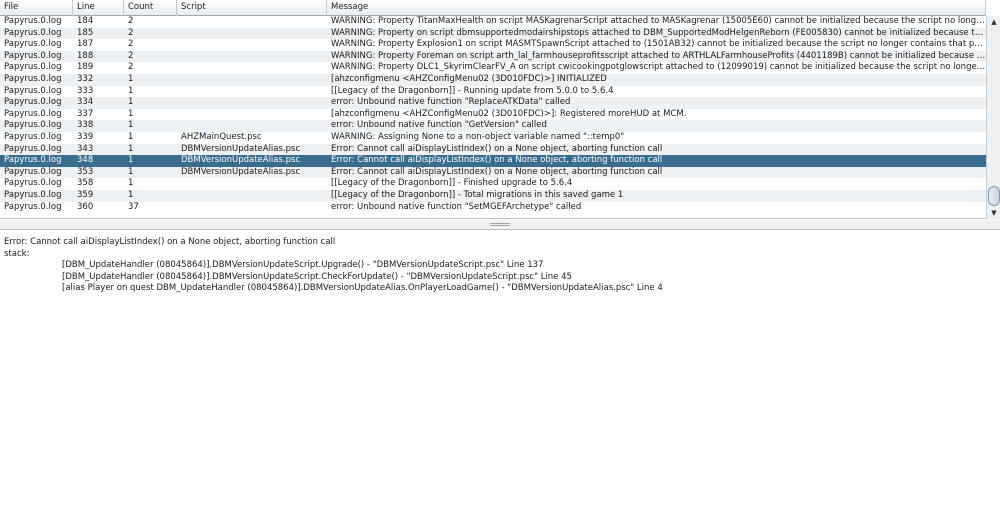 Image resolution: width=1000 pixels, height=521 pixels. What do you see at coordinates (85, 136) in the screenshot?
I see `cell-line: 339` at bounding box center [85, 136].